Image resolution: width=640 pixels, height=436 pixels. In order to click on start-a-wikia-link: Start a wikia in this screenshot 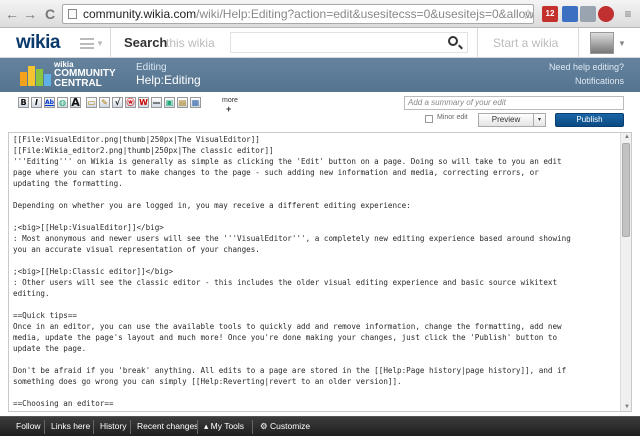, I will do `click(525, 43)`.